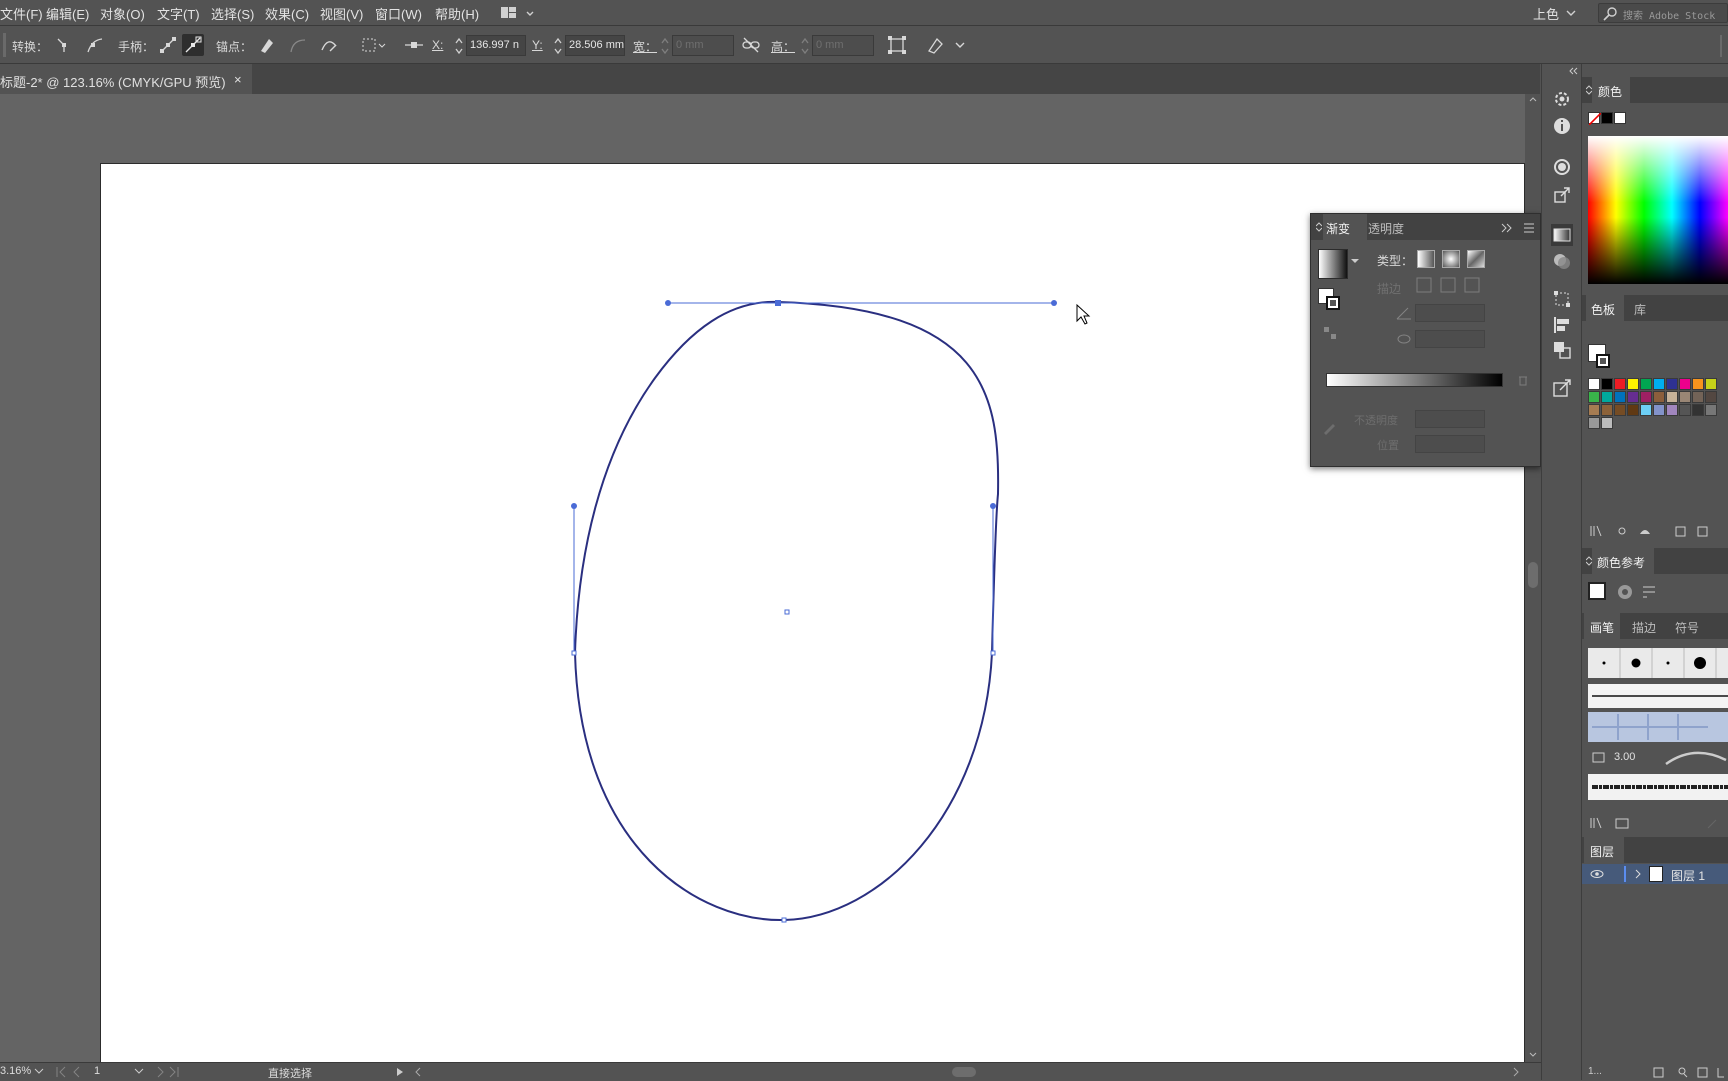  What do you see at coordinates (97, 1071) in the screenshot?
I see `artboard-number: 1` at bounding box center [97, 1071].